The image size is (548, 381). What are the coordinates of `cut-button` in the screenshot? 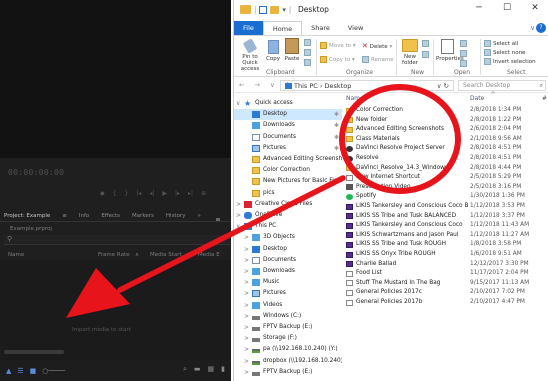 It's located at (308, 42).